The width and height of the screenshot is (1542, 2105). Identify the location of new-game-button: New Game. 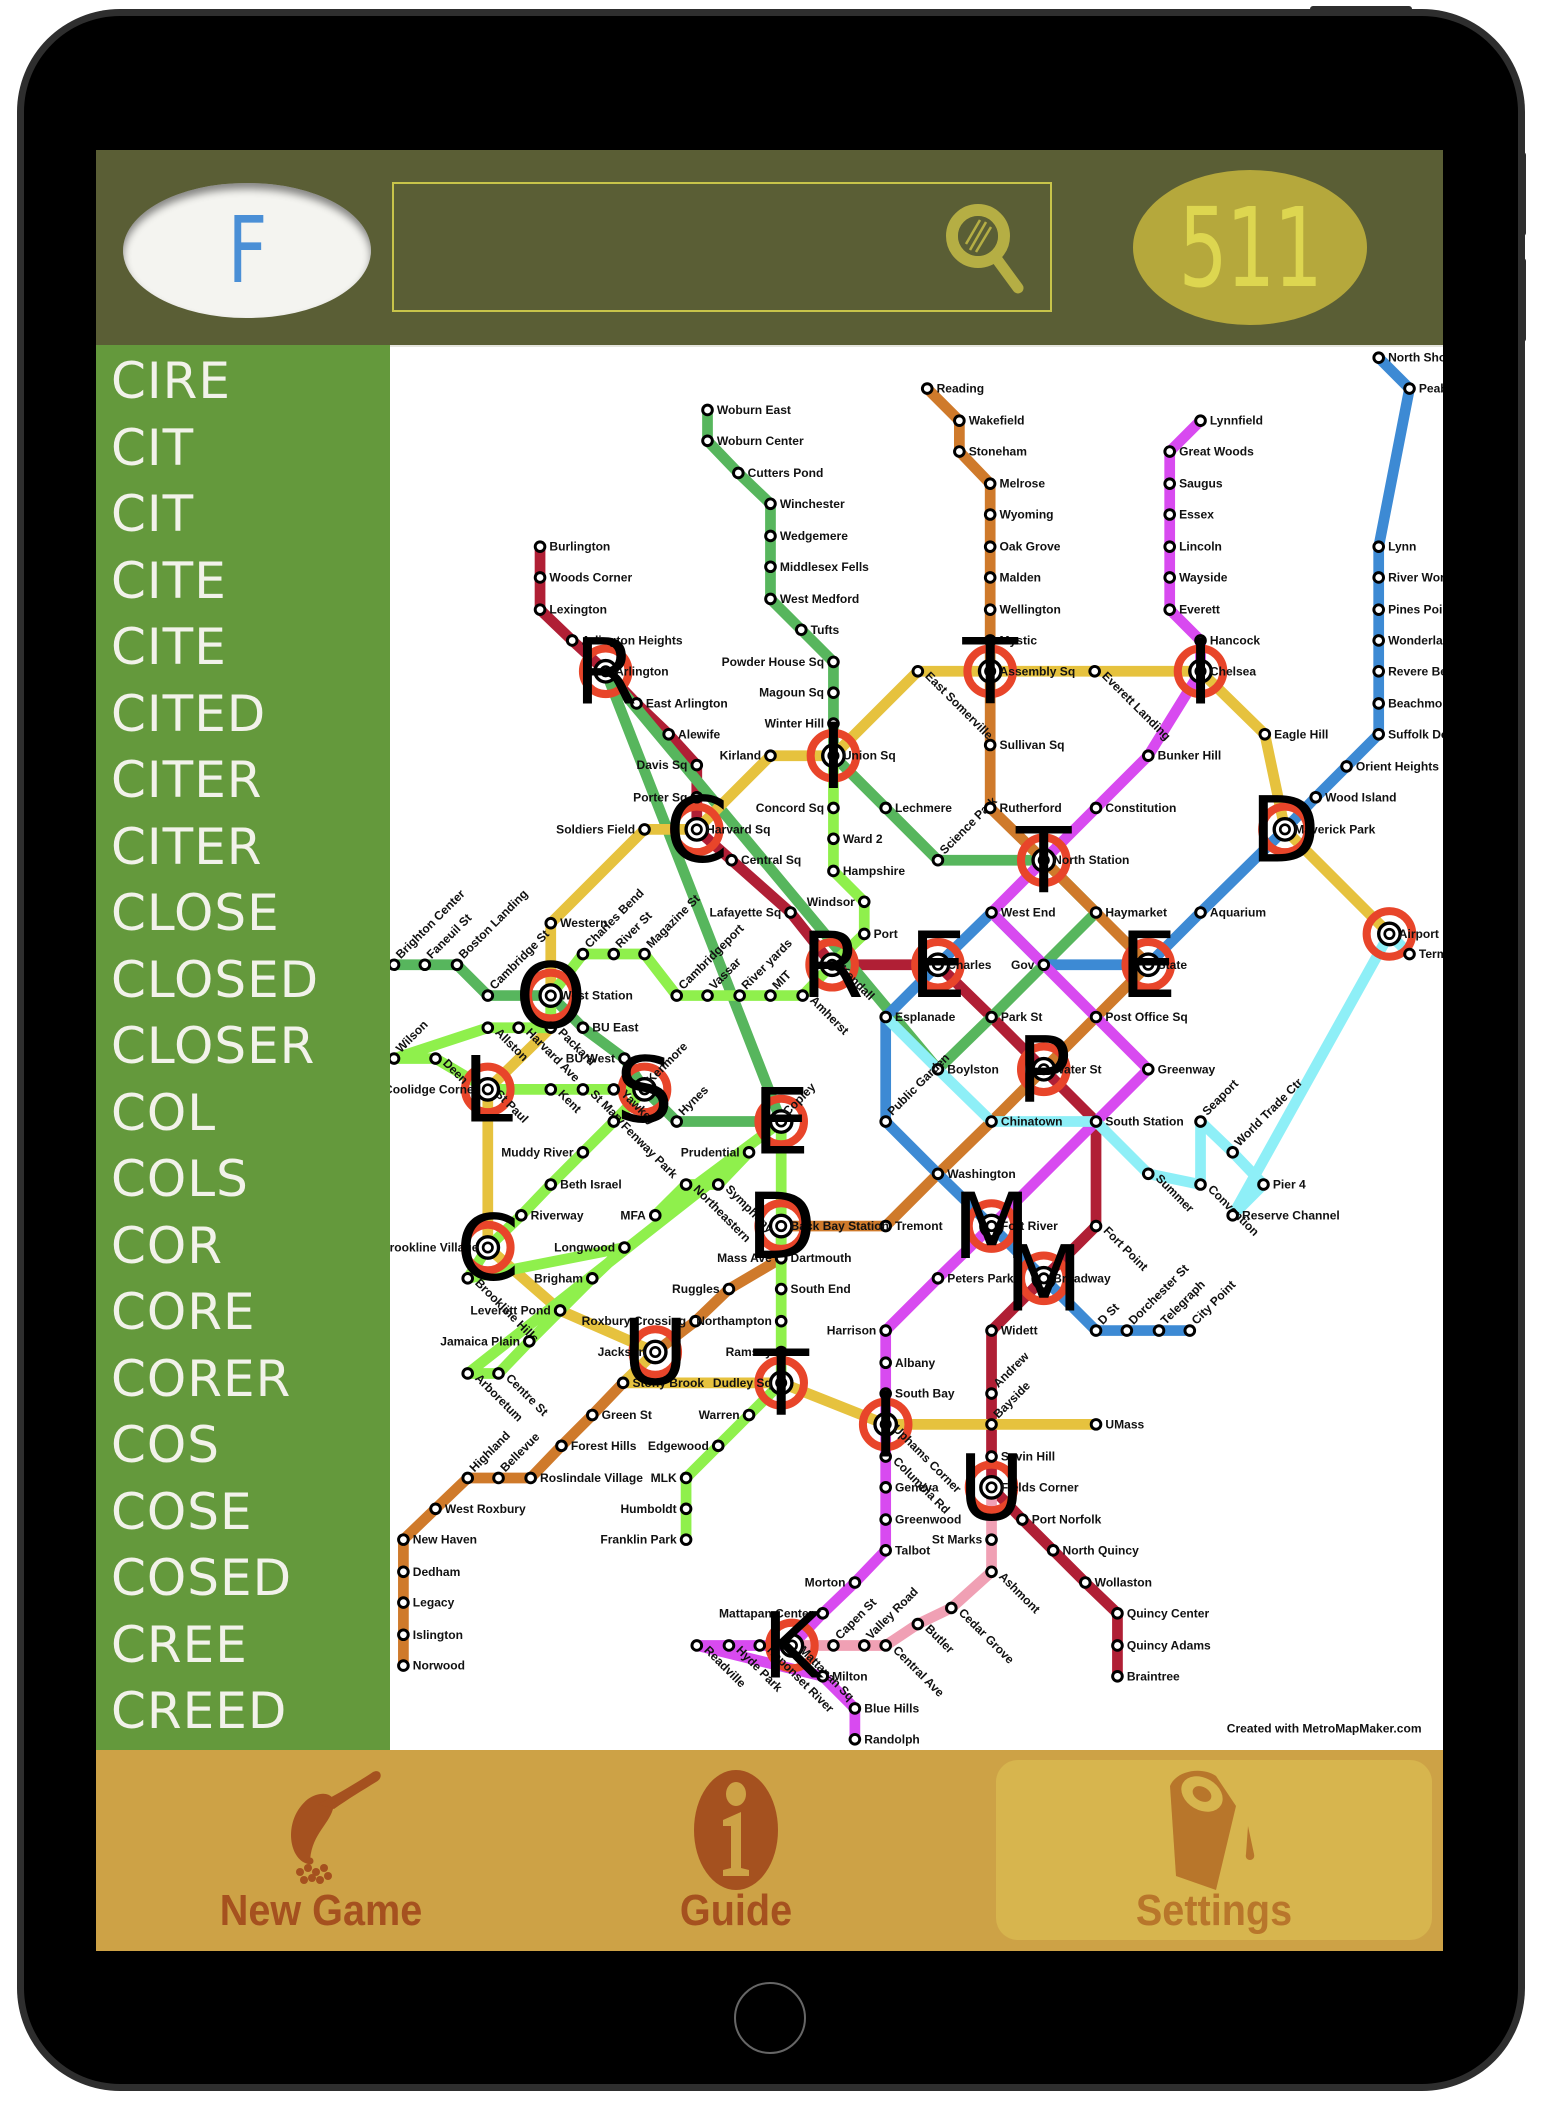
(321, 1850).